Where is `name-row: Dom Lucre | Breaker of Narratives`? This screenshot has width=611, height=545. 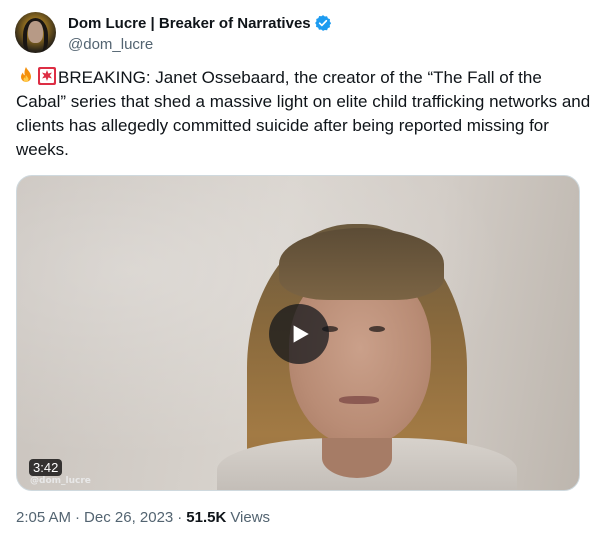
name-row: Dom Lucre | Breaker of Narratives is located at coordinates (200, 23).